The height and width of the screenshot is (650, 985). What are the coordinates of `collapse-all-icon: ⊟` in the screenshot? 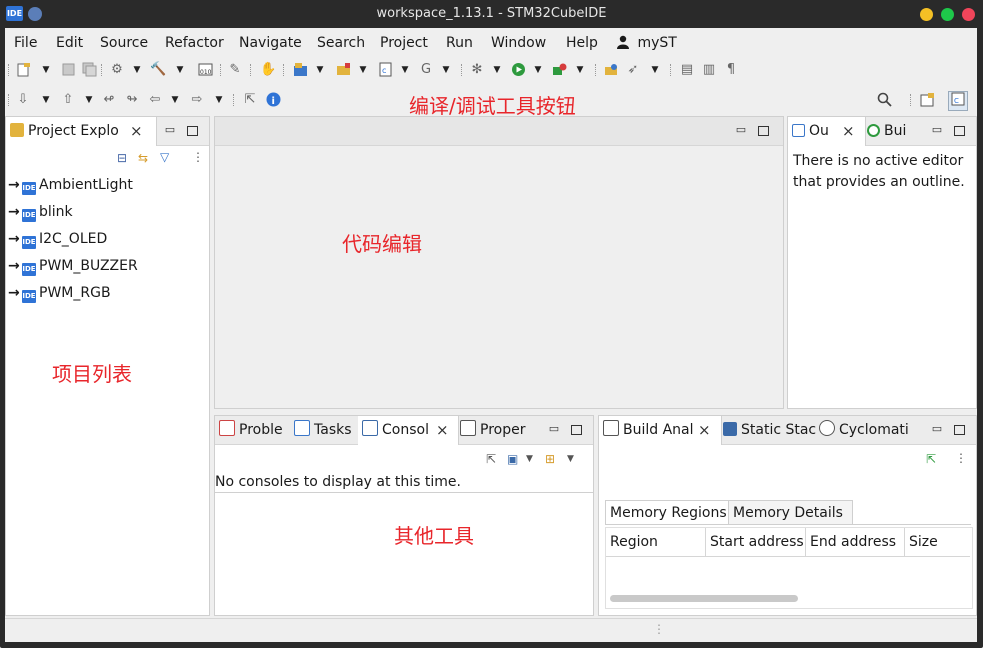 It's located at (122, 158).